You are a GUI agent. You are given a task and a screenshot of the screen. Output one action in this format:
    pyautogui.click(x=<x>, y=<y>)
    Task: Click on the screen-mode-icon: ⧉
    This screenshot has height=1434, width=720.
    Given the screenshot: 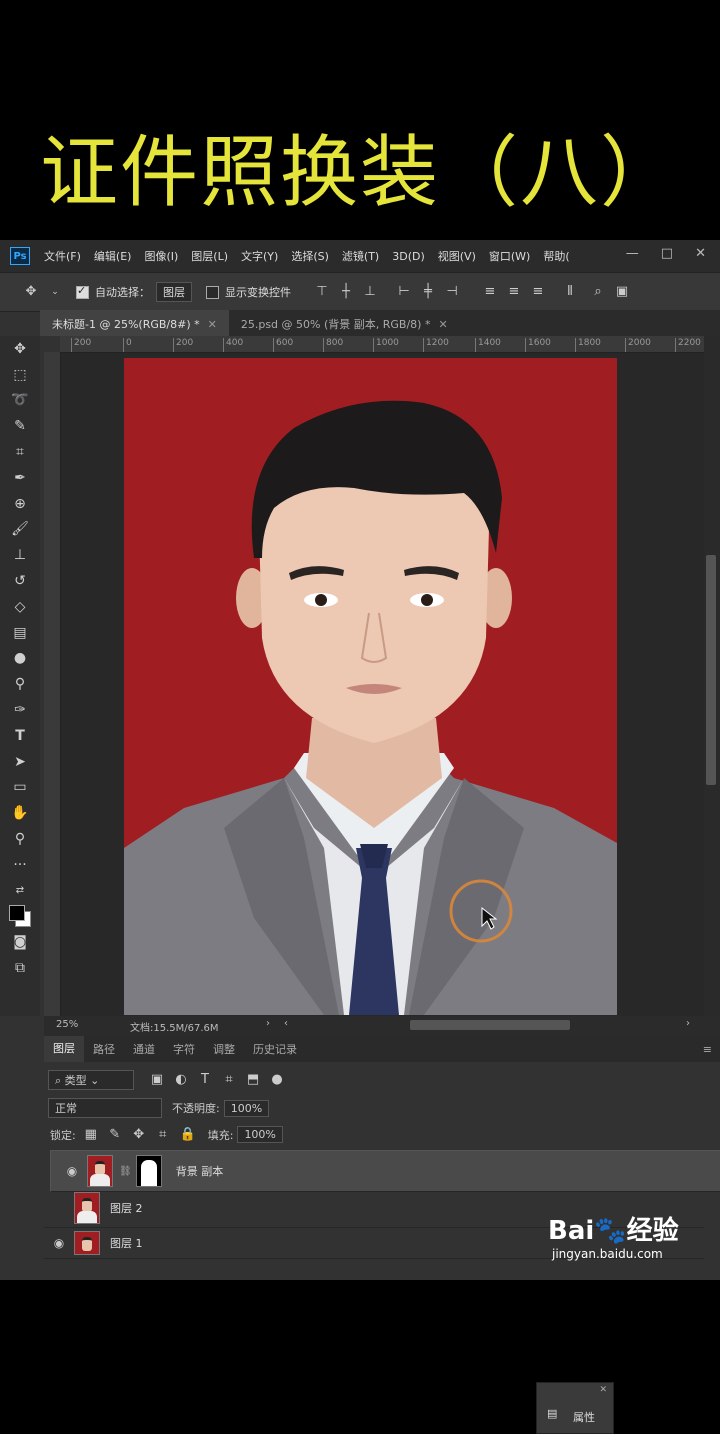 What is the action you would take?
    pyautogui.click(x=20, y=968)
    